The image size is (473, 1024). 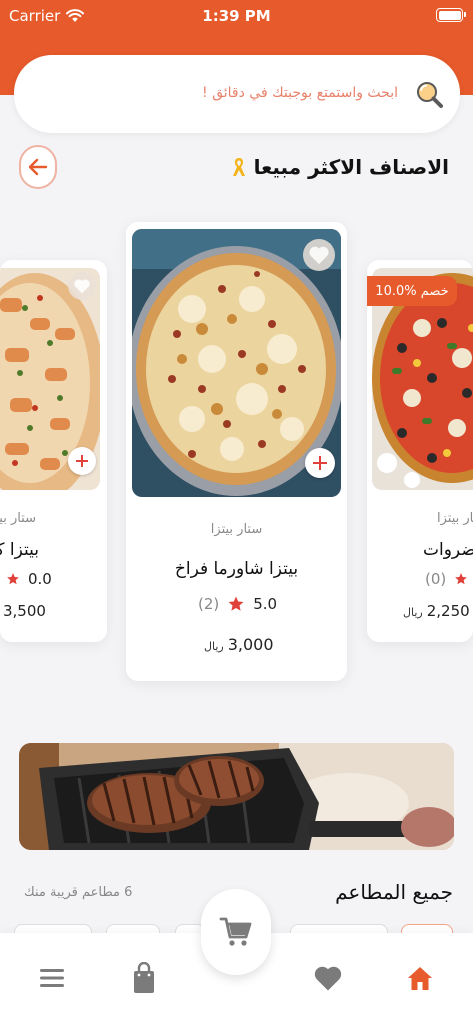 I want to click on status-bar: Carrier 1:39 PM, so click(x=236, y=17).